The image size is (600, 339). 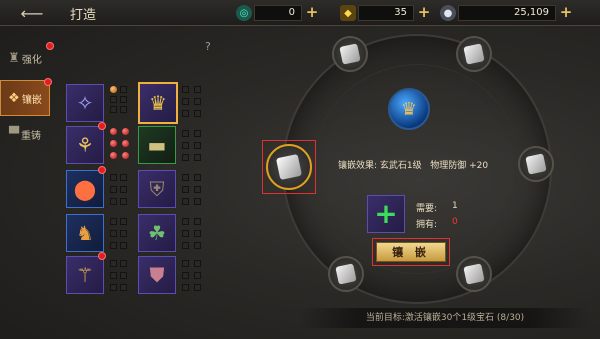 What do you see at coordinates (346, 274) in the screenshot?
I see `gem-socket-bottom-left` at bounding box center [346, 274].